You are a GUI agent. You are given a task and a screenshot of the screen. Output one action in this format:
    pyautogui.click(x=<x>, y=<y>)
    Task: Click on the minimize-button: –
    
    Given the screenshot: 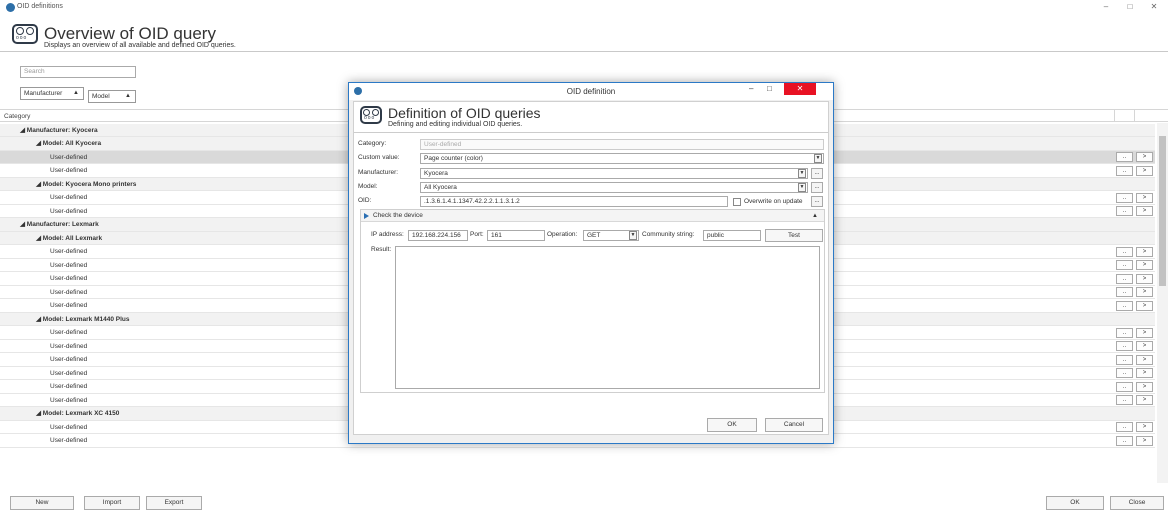 What is the action you would take?
    pyautogui.click(x=1106, y=6)
    